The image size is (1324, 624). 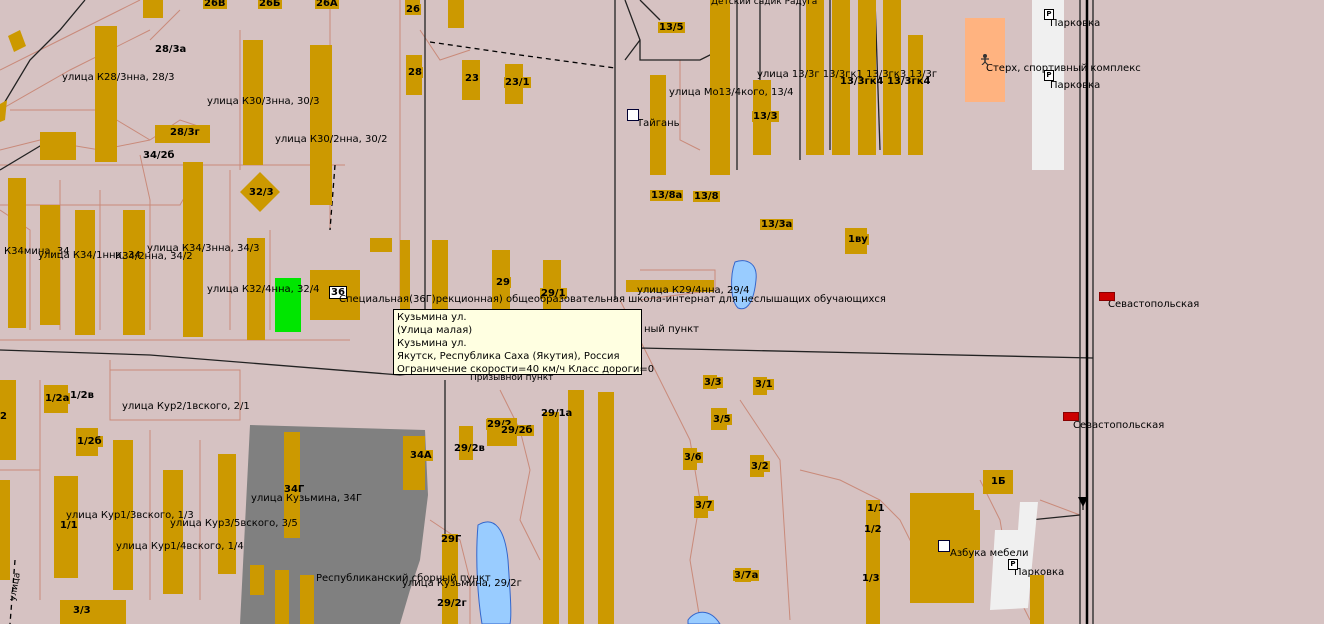 I want to click on street-kur1-4: улица Кур1/4вского, 1/4, so click(x=180, y=546).